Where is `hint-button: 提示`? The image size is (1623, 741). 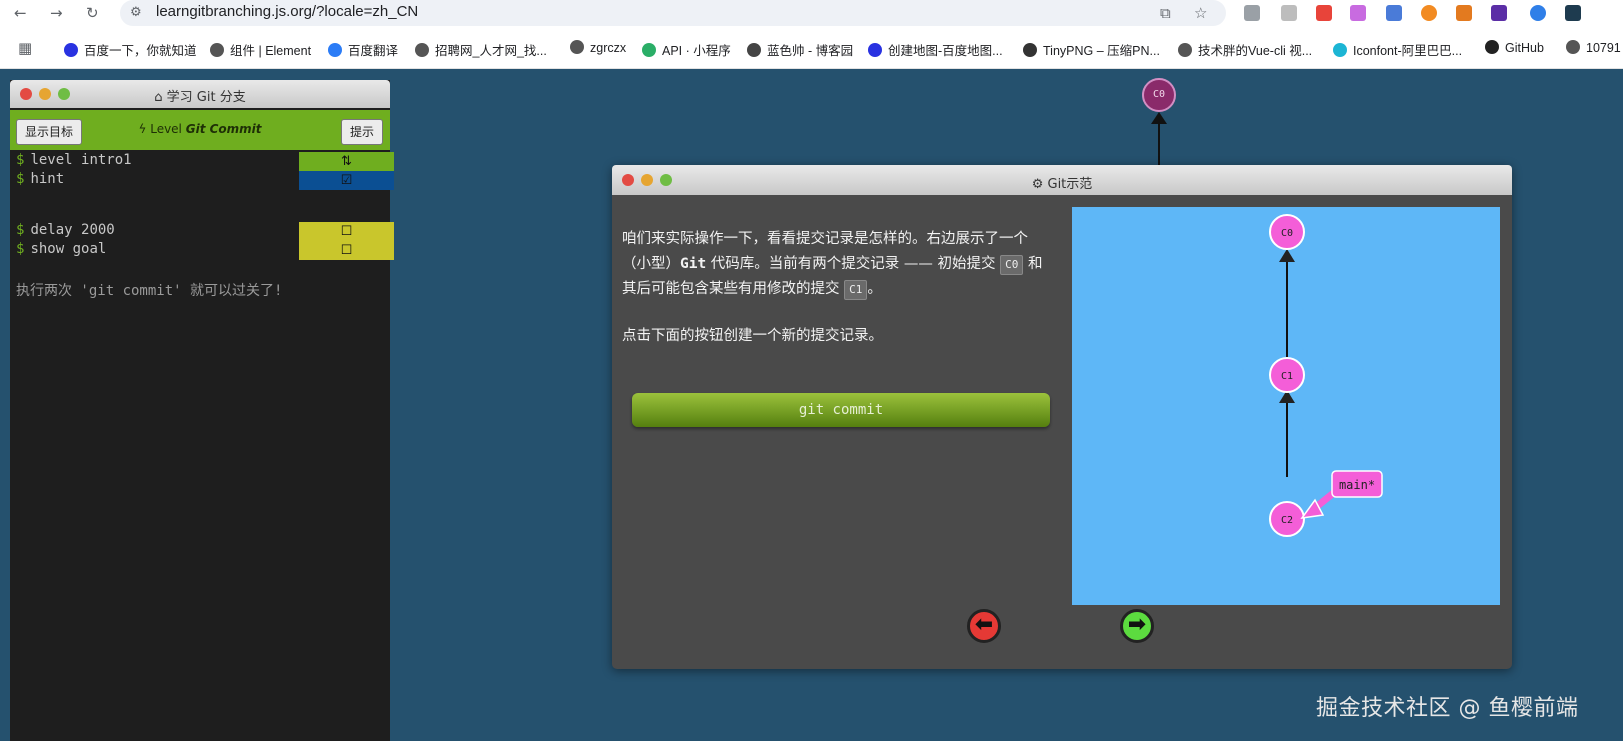
hint-button: 提示 is located at coordinates (362, 132).